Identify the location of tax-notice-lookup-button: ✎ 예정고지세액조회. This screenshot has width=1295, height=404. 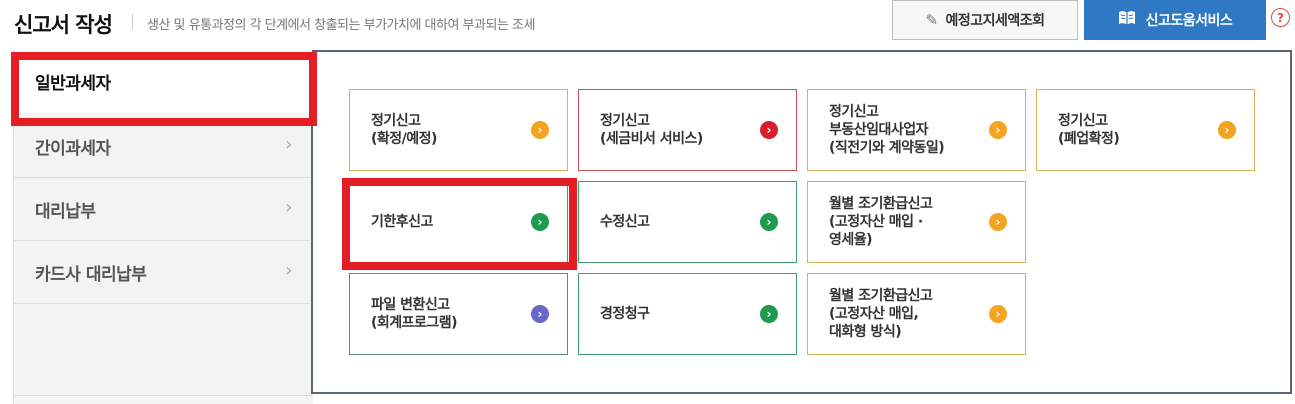
(985, 20).